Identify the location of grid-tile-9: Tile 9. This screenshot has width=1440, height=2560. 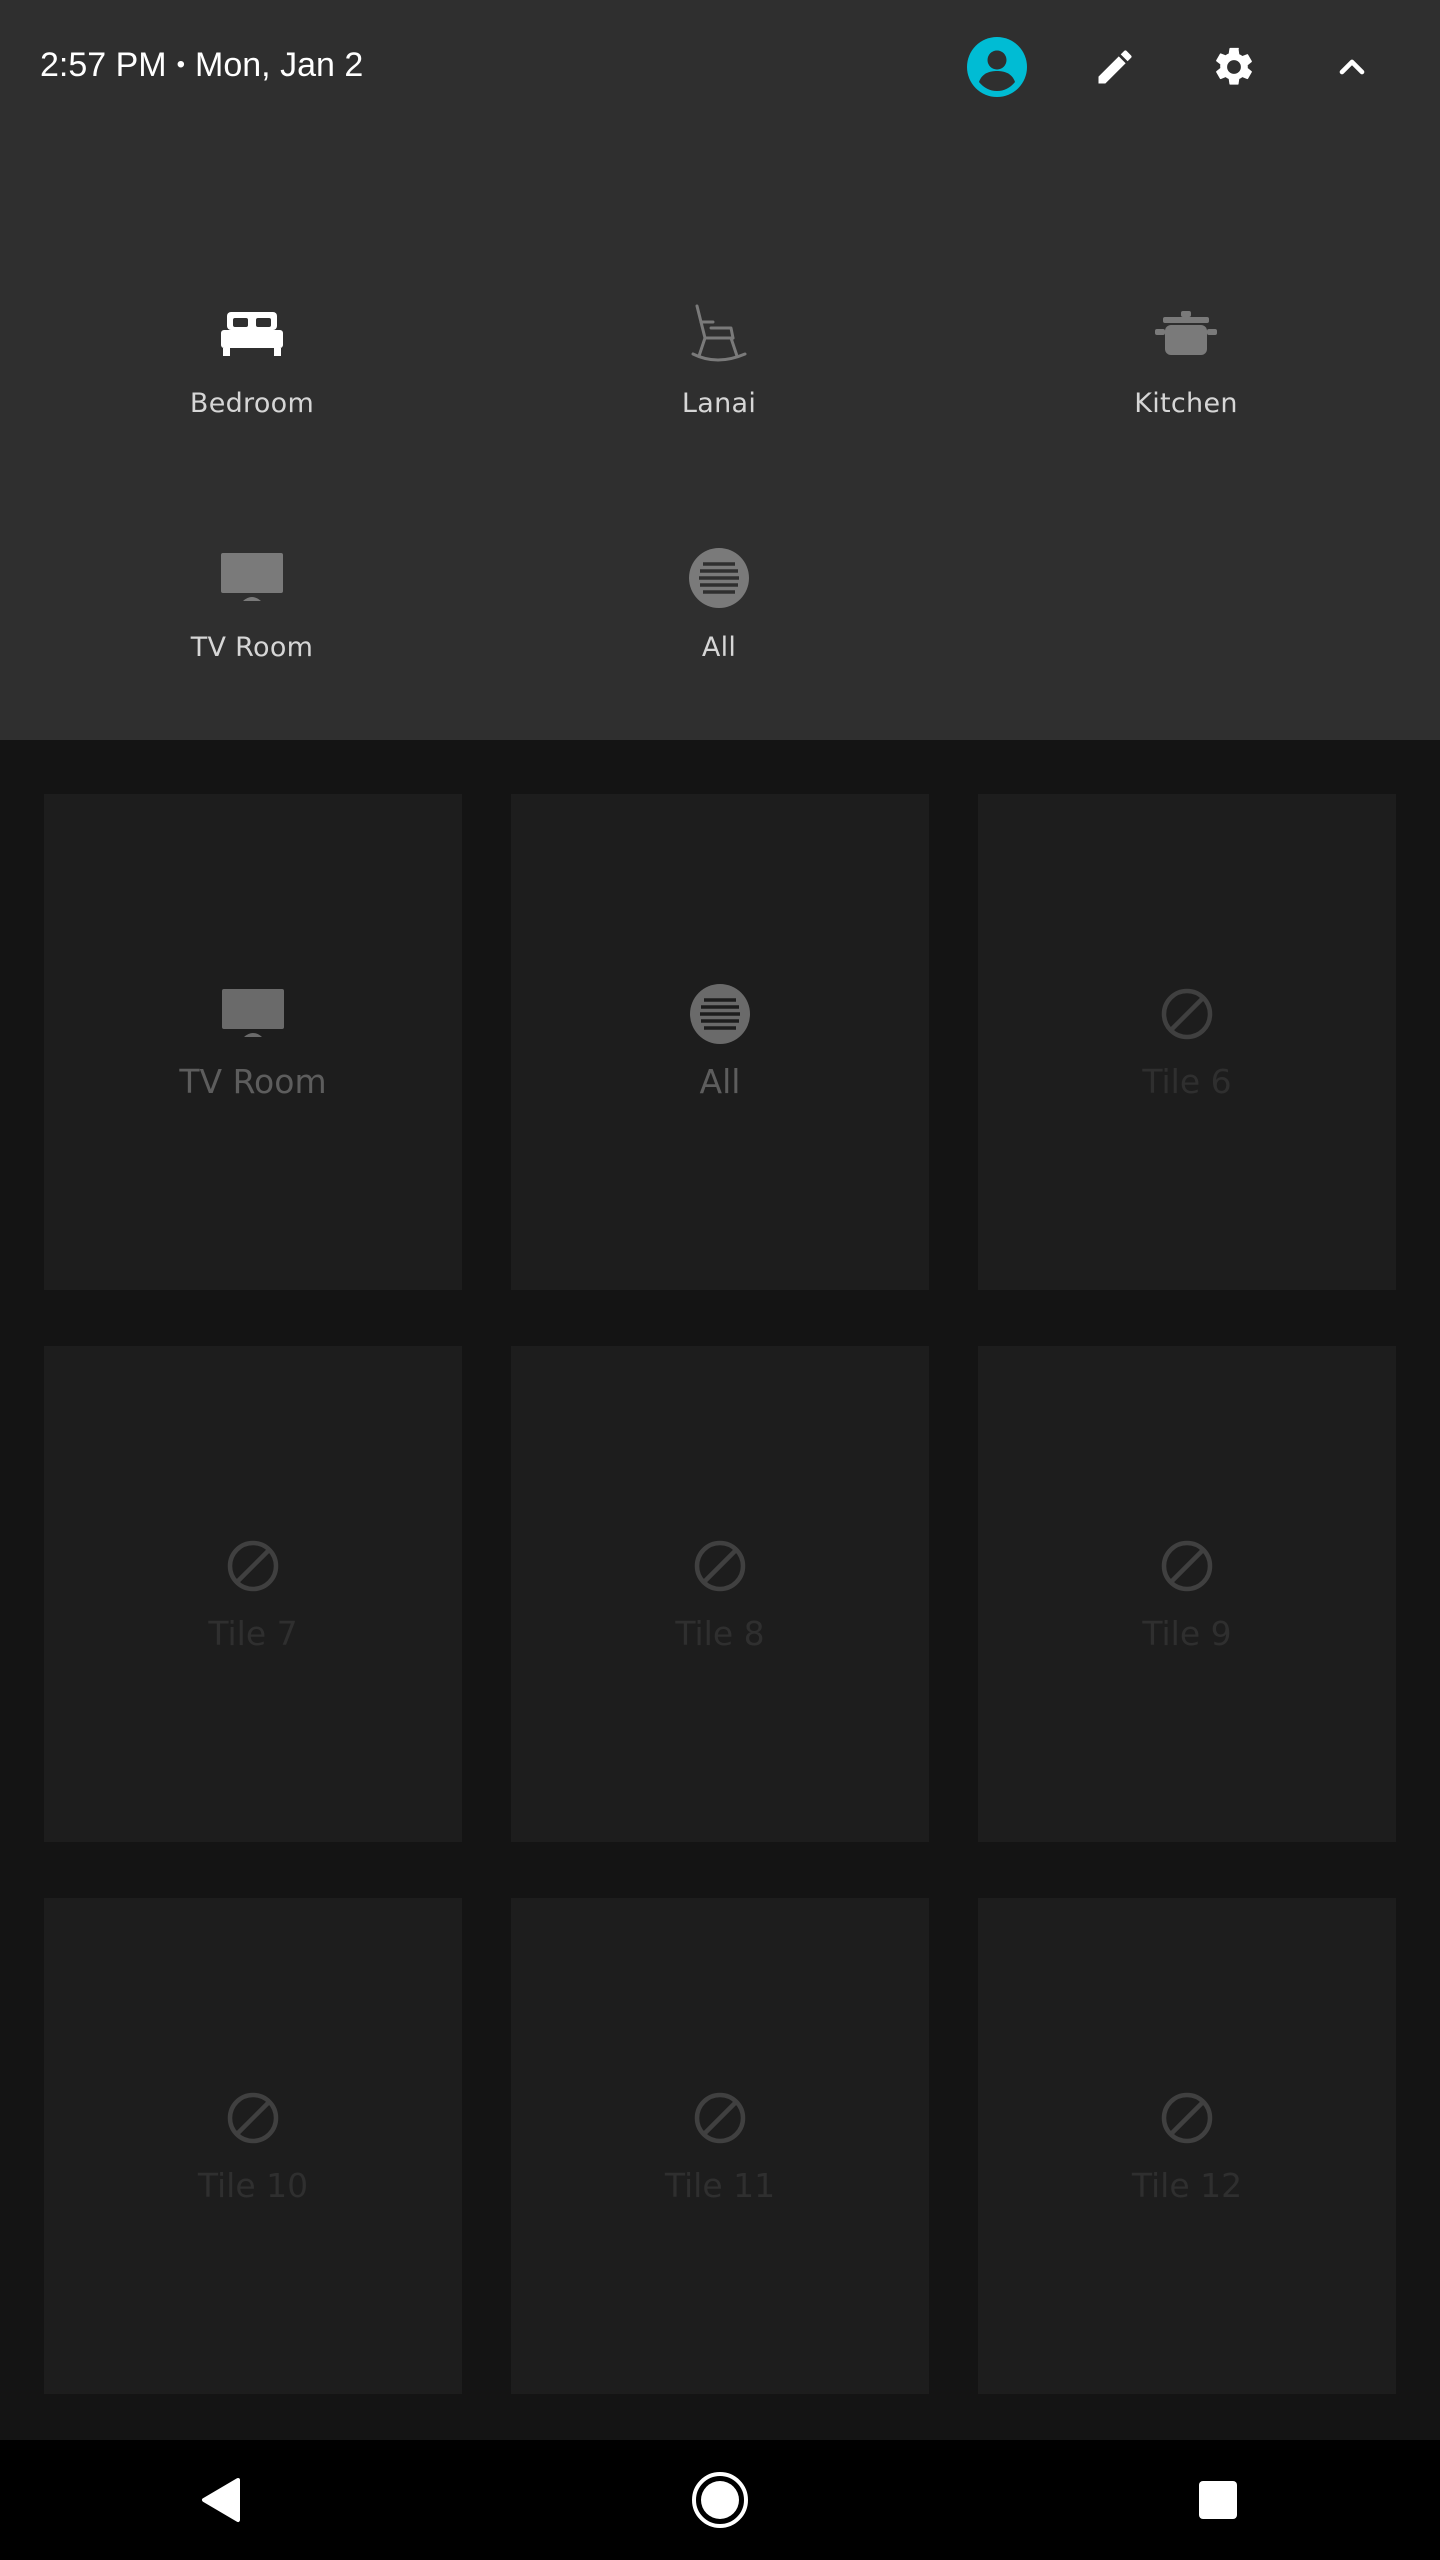
(1187, 1594).